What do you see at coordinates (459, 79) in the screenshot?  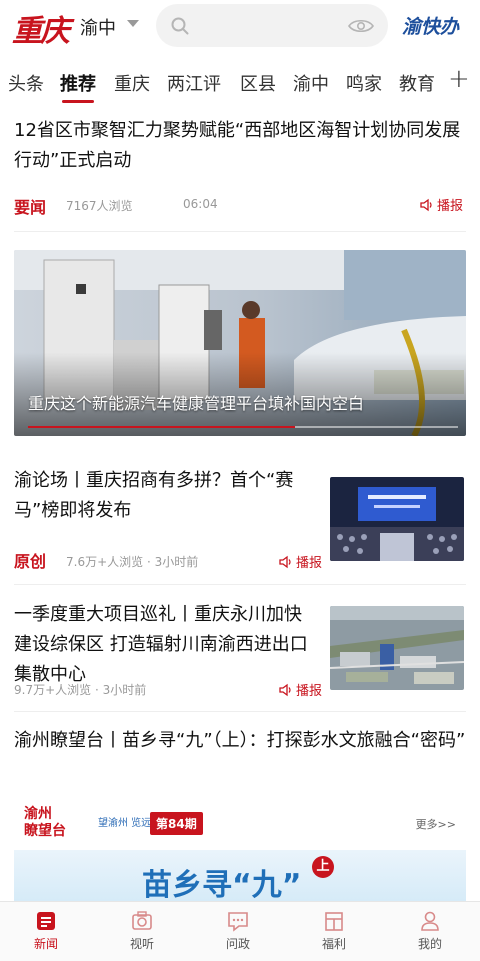 I see `add-channel-icon: +` at bounding box center [459, 79].